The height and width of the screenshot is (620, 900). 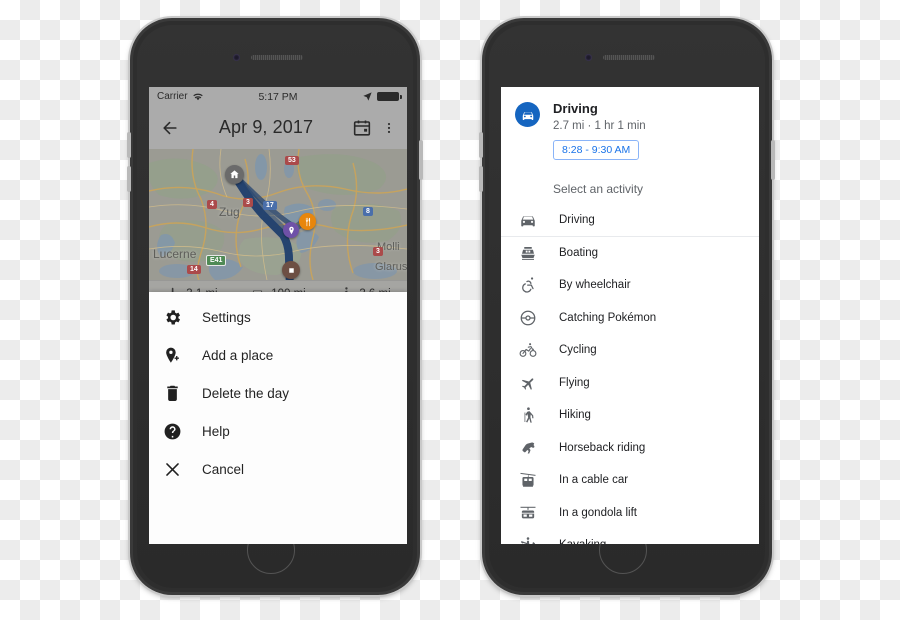 I want to click on status-bar: Carrier 5:17 PM, so click(x=278, y=96).